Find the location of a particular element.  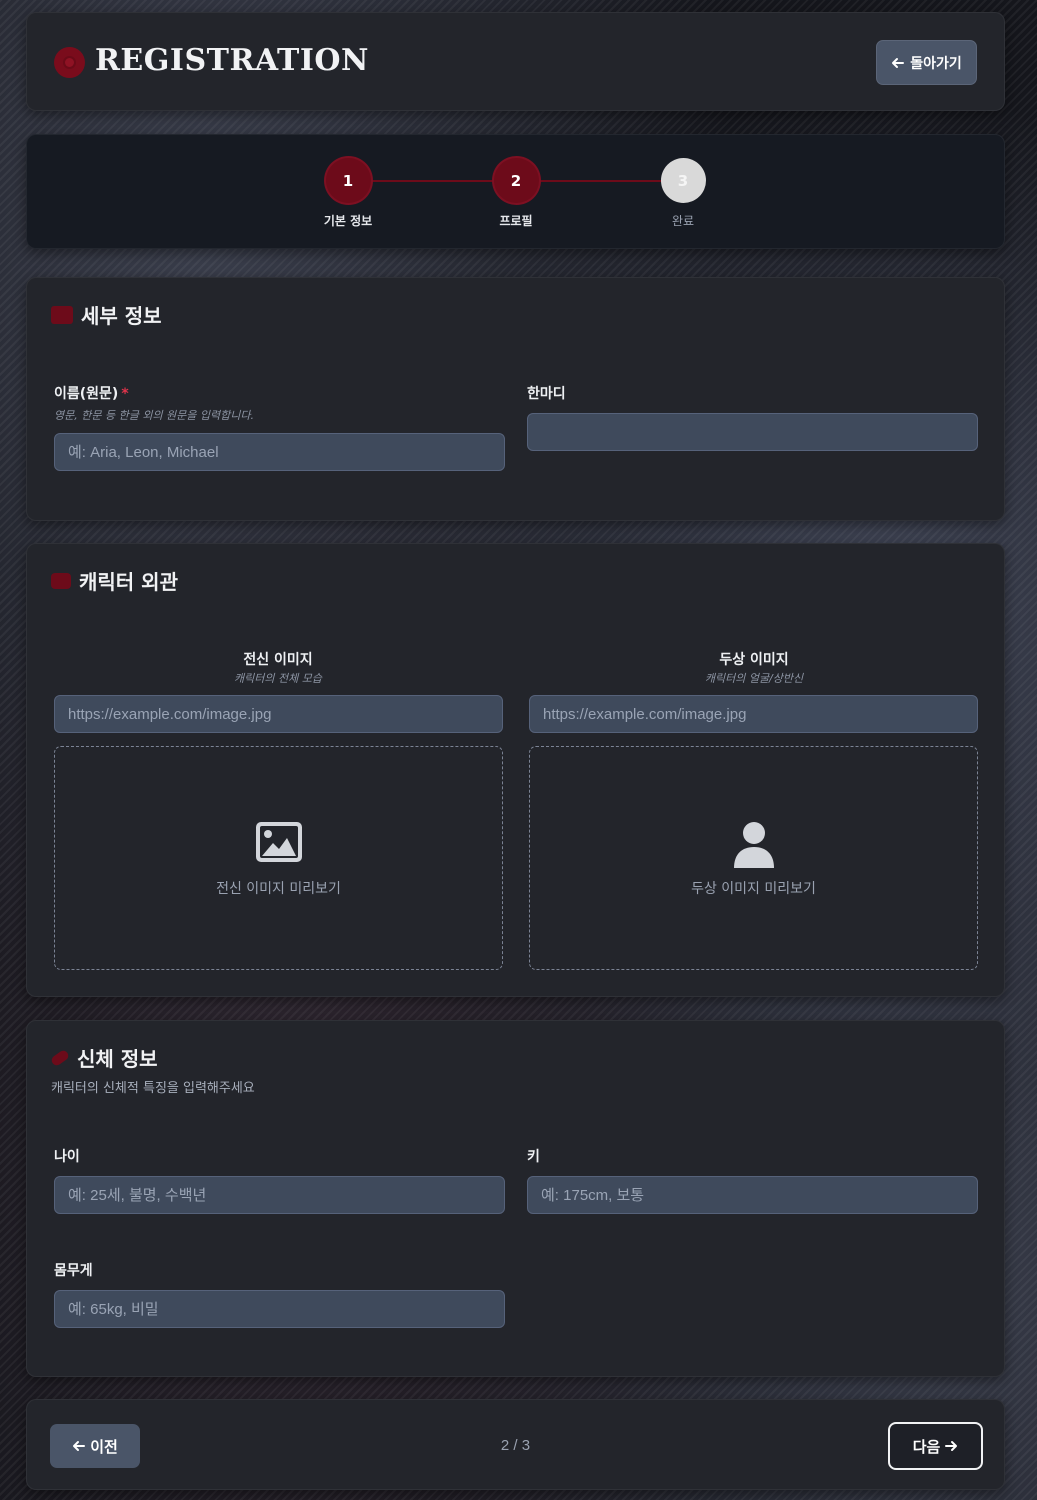

details-title: 세부 정보 is located at coordinates (121, 316).